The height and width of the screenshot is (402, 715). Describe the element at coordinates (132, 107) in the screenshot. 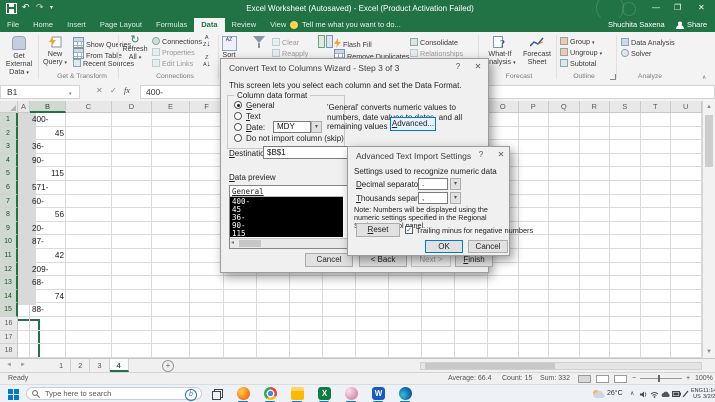

I see `column-header-D: D` at that location.